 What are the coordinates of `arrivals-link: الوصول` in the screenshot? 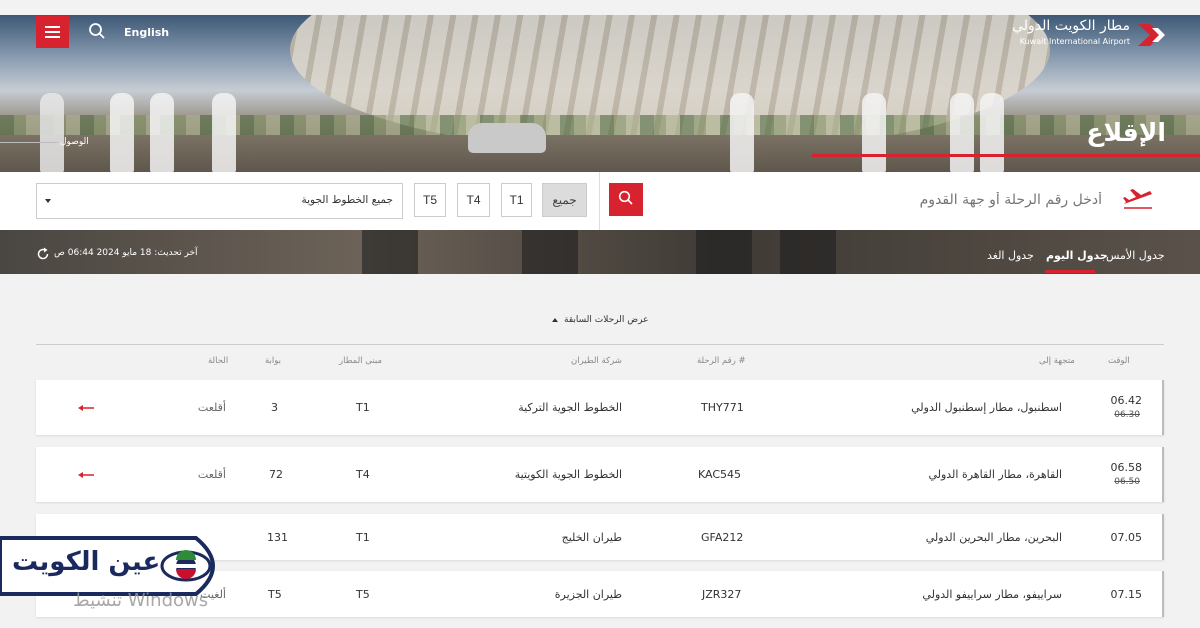 It's located at (74, 142).